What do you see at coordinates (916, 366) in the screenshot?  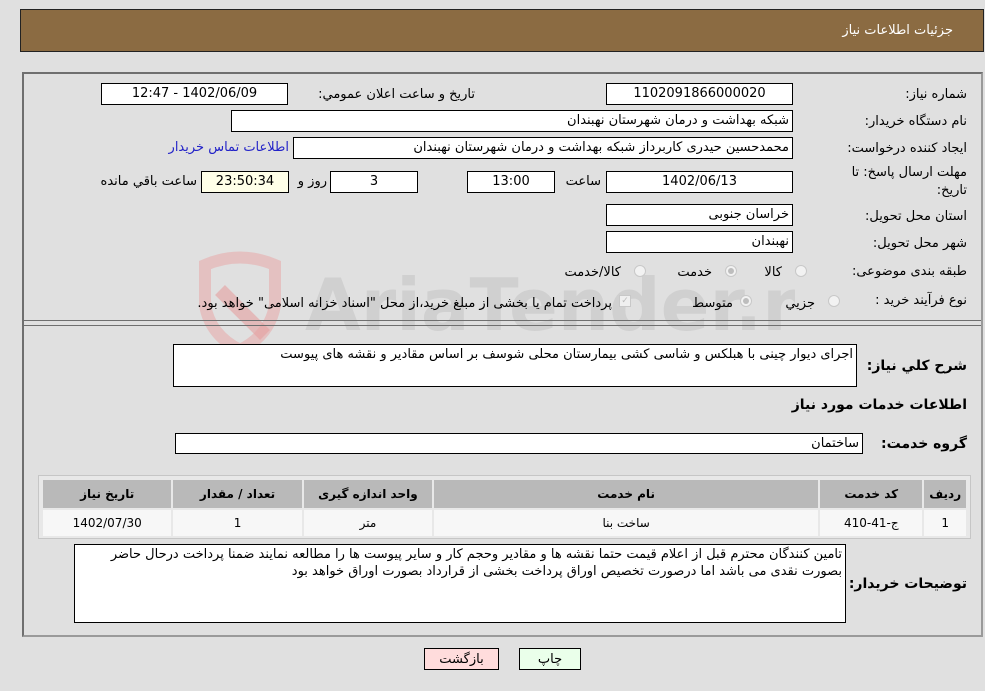 I see `description-label: شرح كلي نياز:` at bounding box center [916, 366].